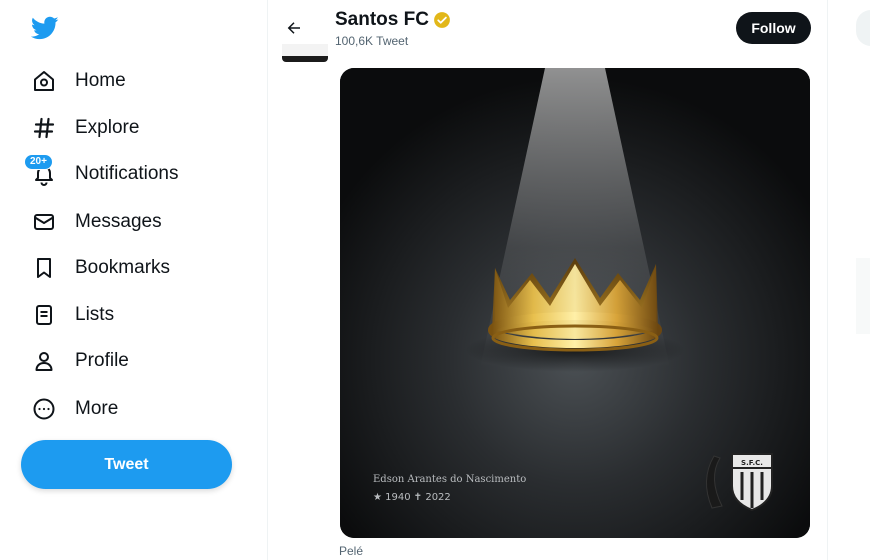  Describe the element at coordinates (38, 162) in the screenshot. I see `notification-badge: 20+` at that location.